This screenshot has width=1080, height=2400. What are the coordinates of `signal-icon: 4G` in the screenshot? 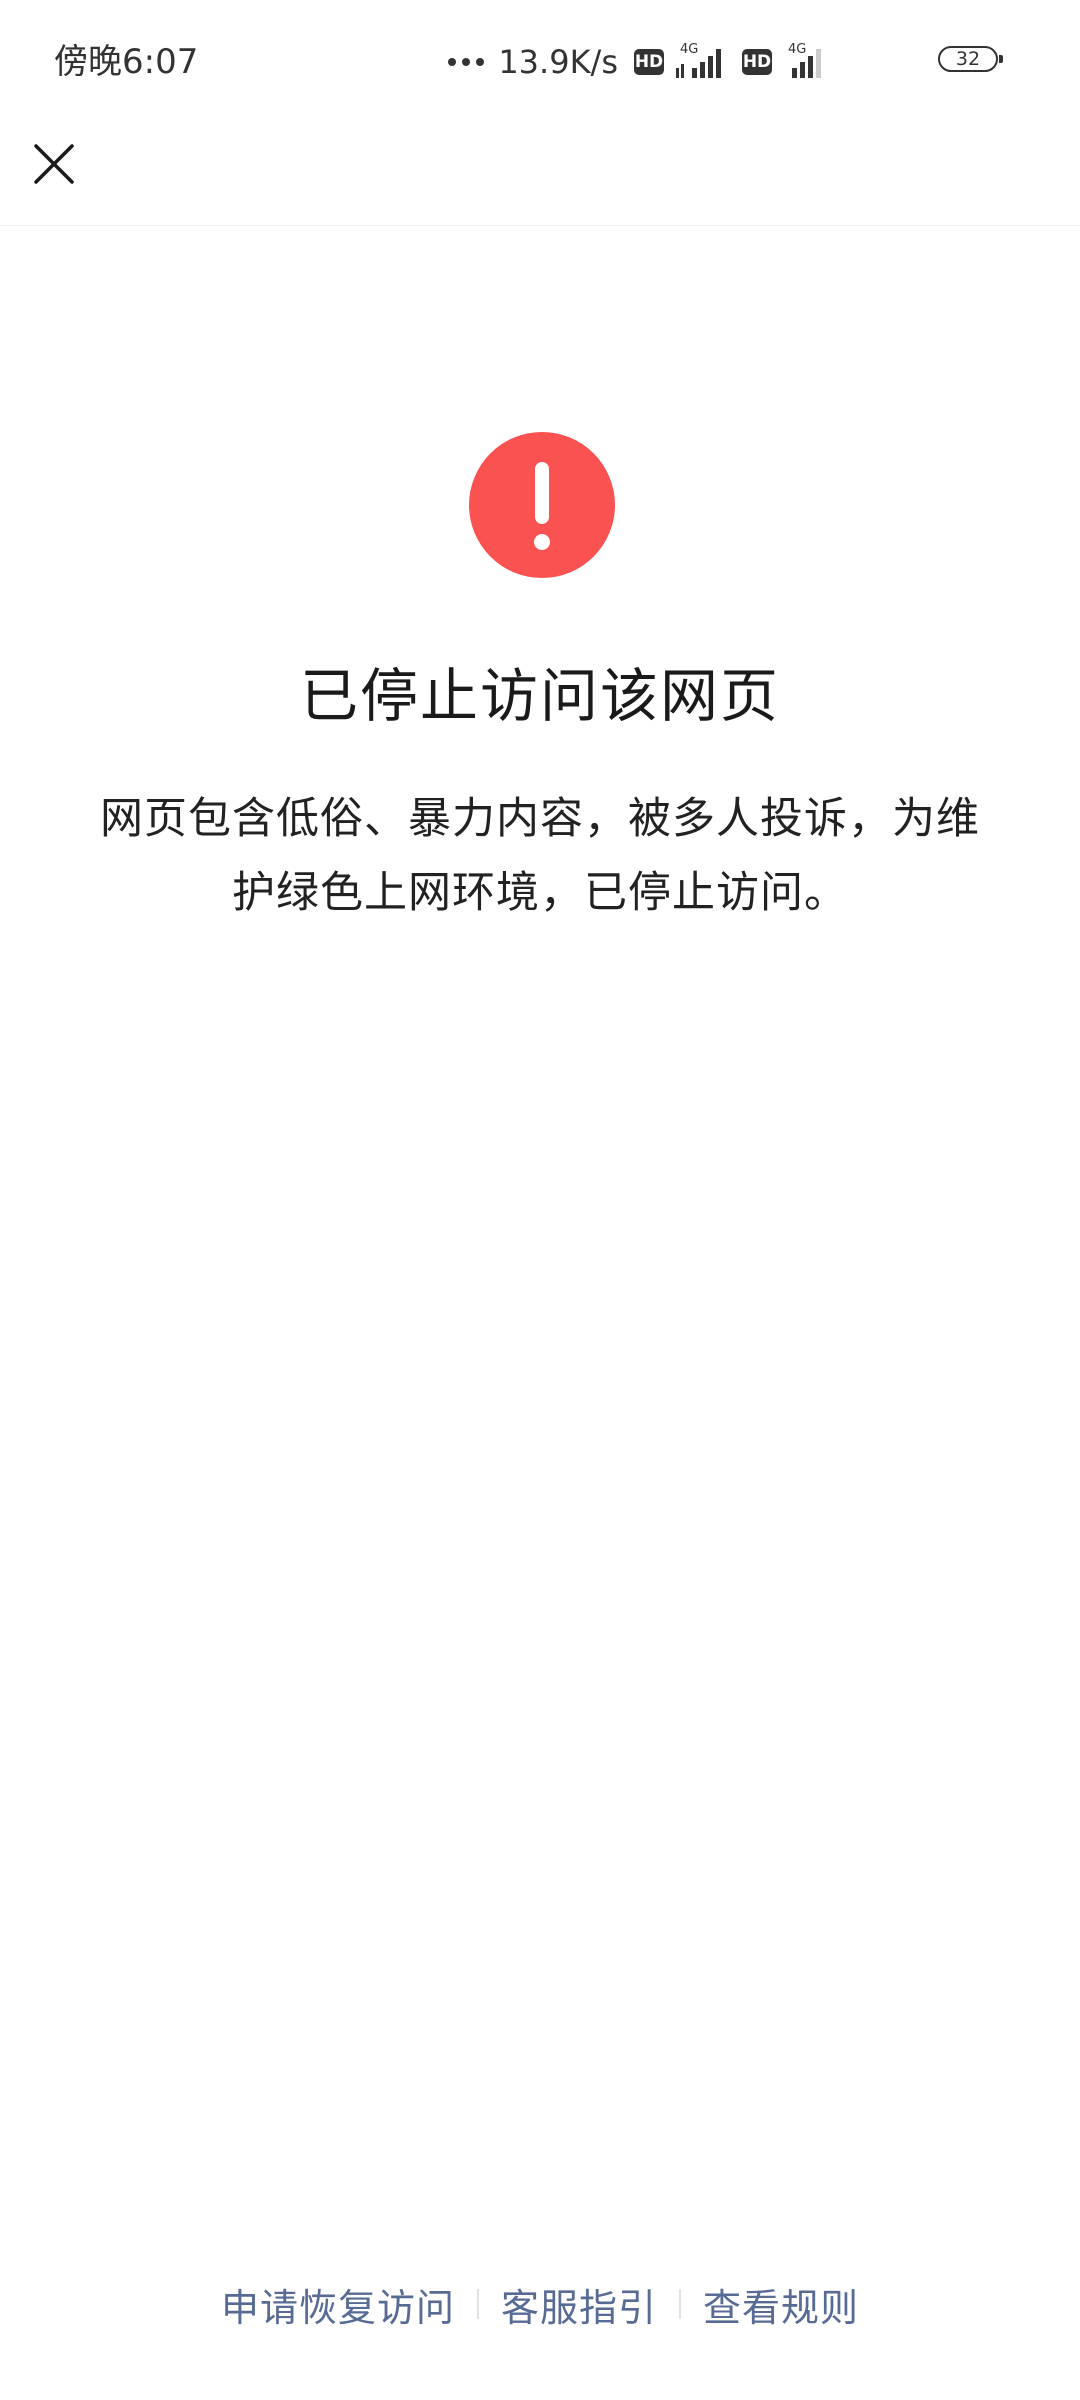 It's located at (703, 62).